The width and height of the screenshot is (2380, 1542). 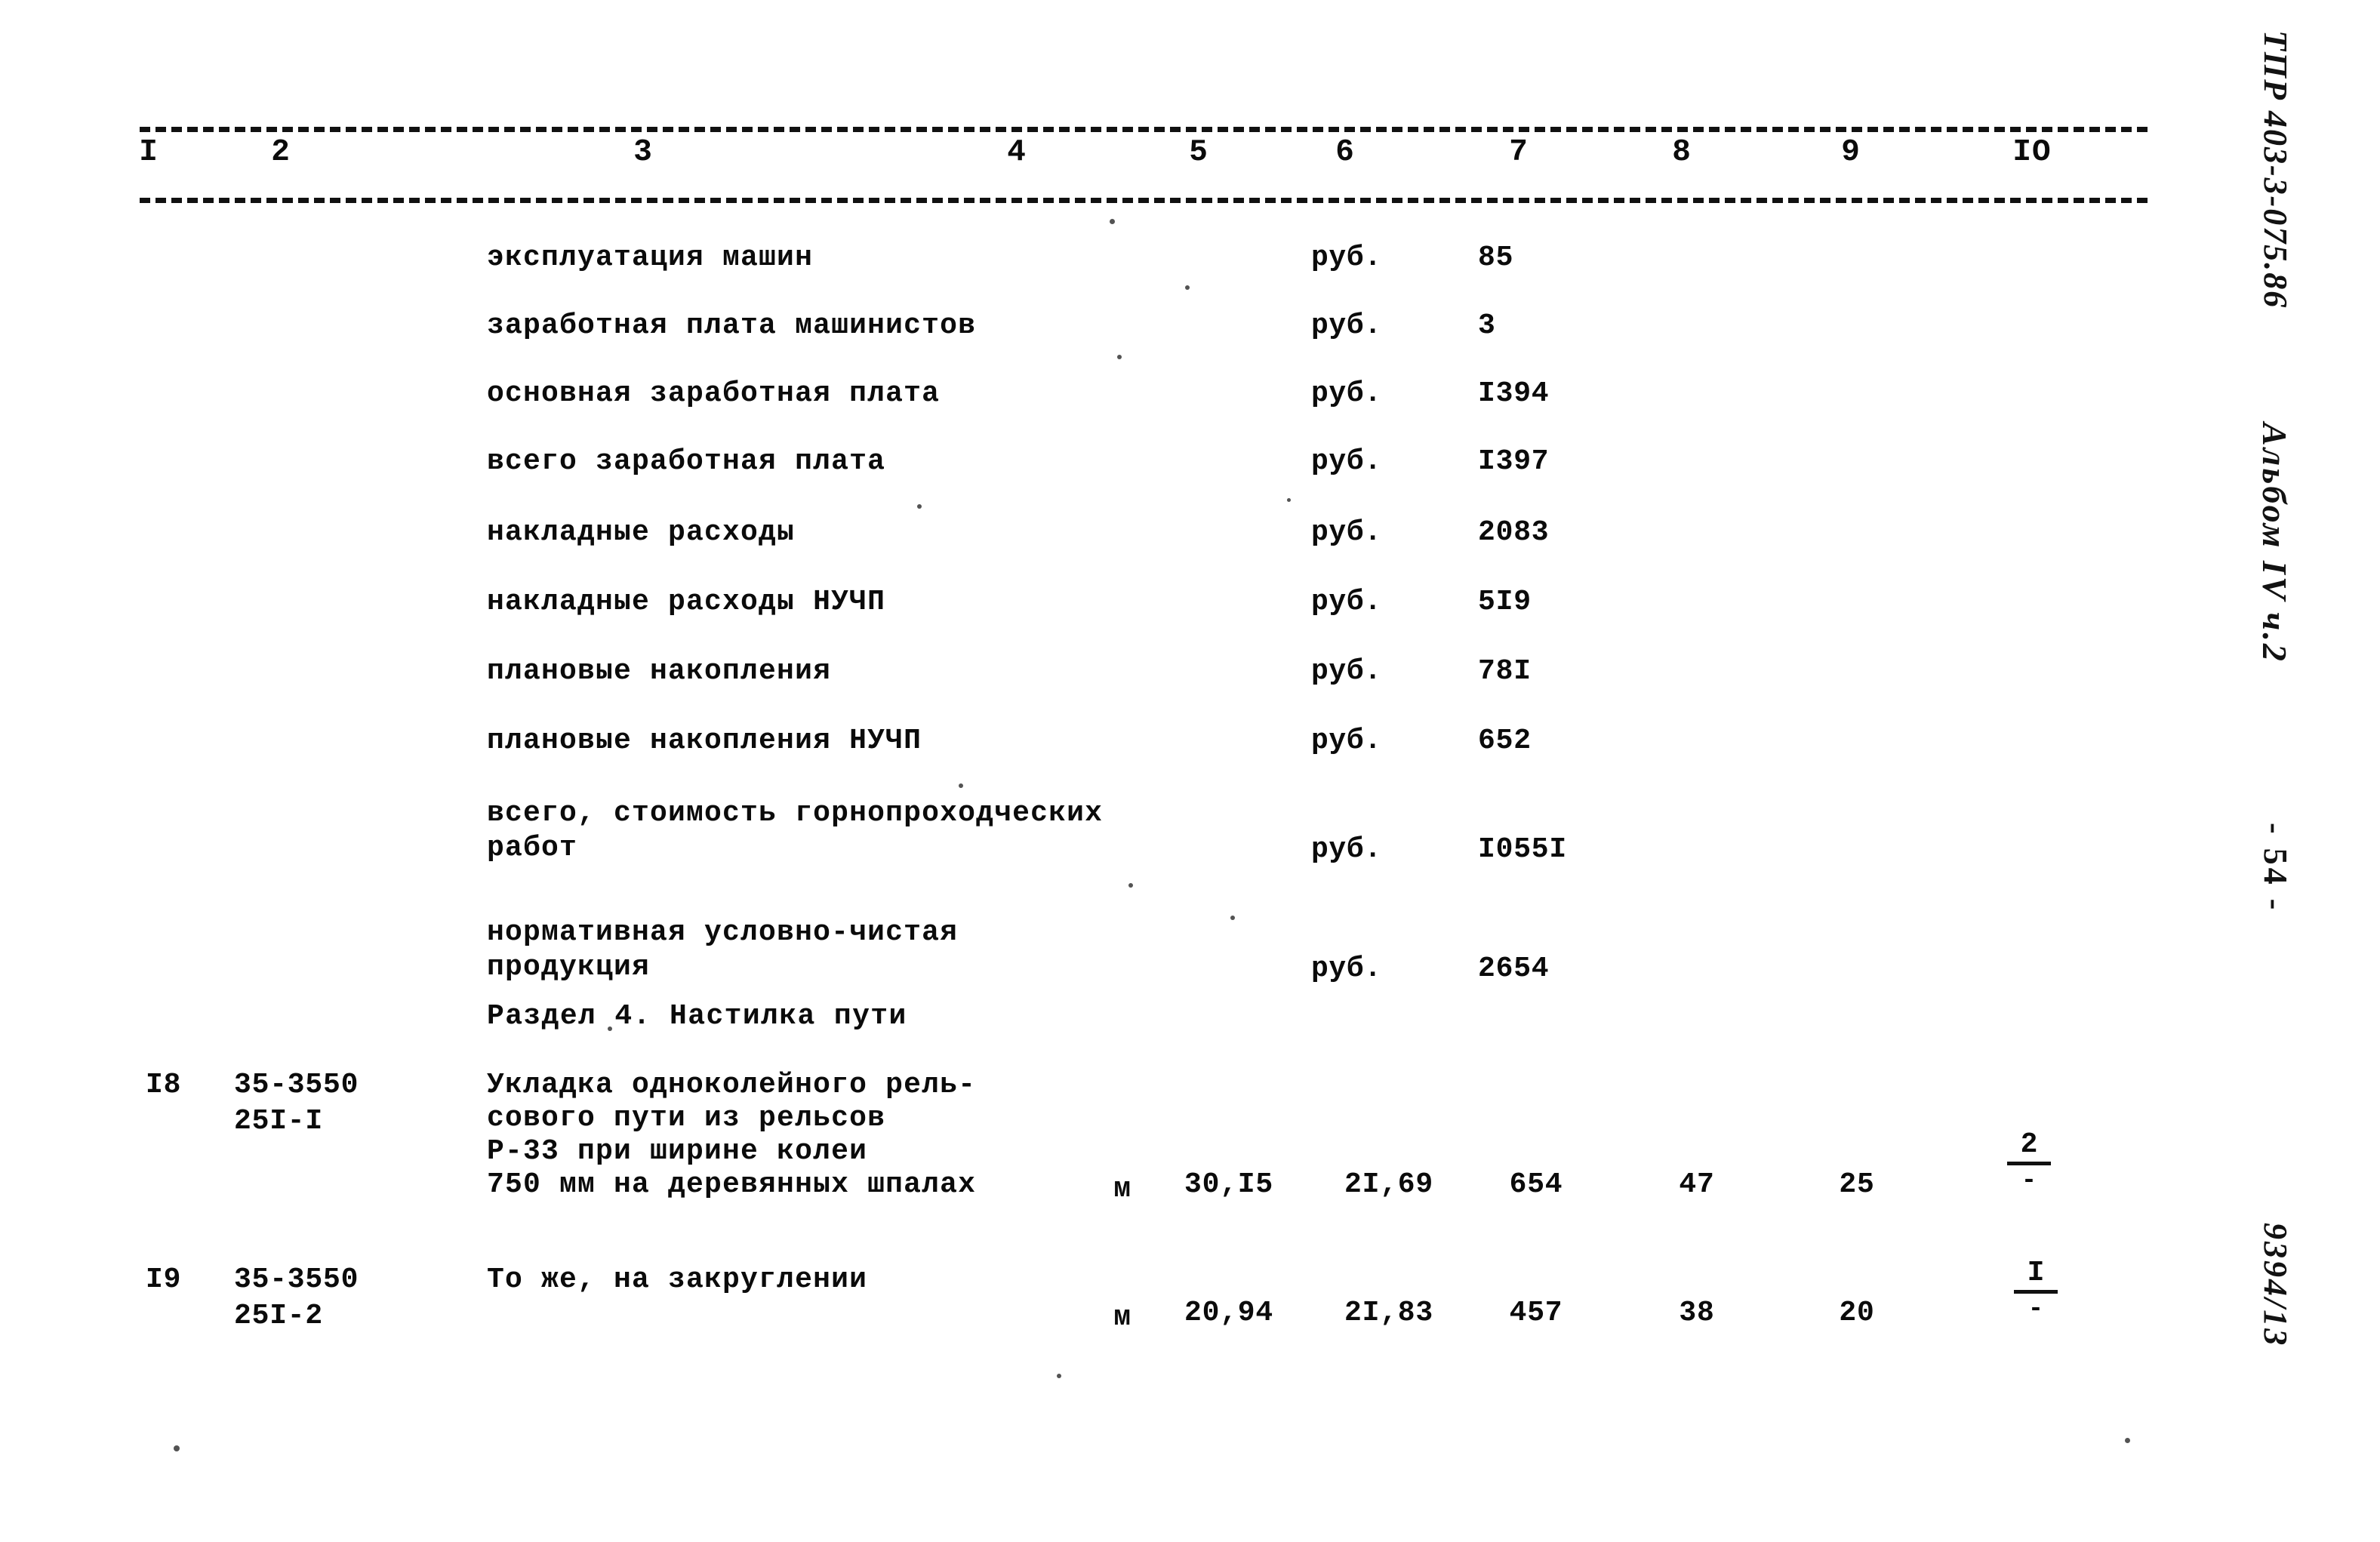 I want to click on cost-row-value: 5I9, so click(x=1505, y=602).